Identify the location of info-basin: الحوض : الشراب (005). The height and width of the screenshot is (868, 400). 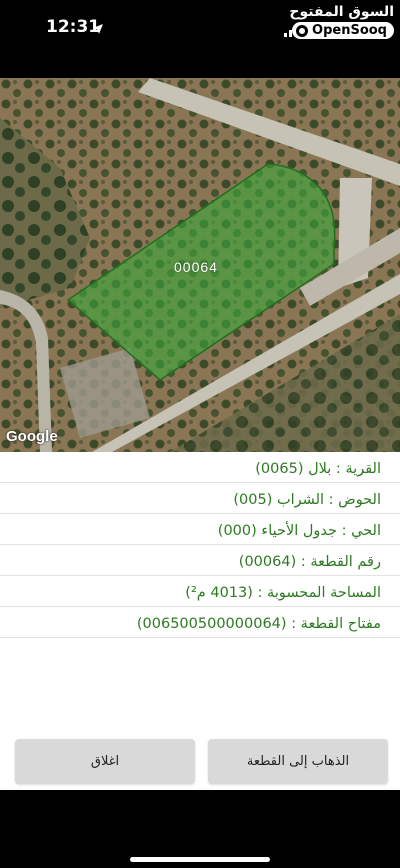
(200, 498).